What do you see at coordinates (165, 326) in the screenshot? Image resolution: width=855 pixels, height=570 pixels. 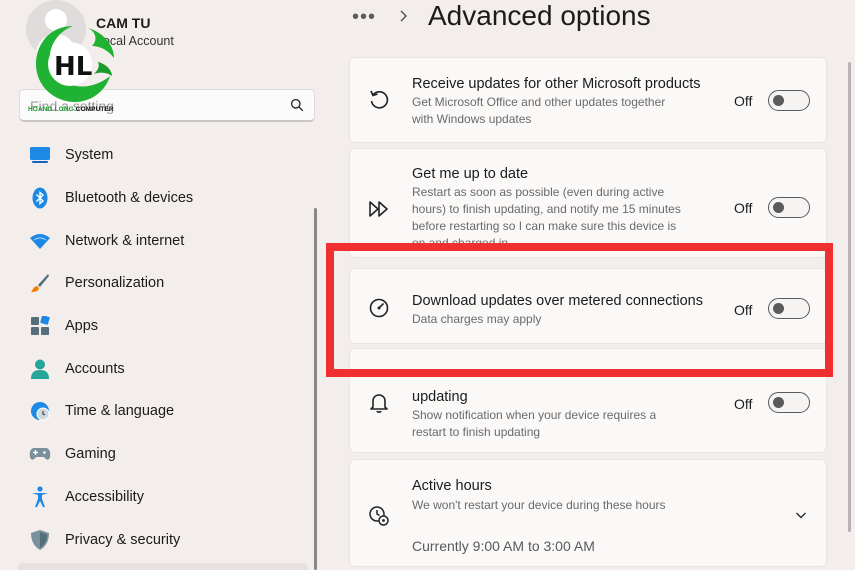 I see `sidebar-item-apps: Apps` at bounding box center [165, 326].